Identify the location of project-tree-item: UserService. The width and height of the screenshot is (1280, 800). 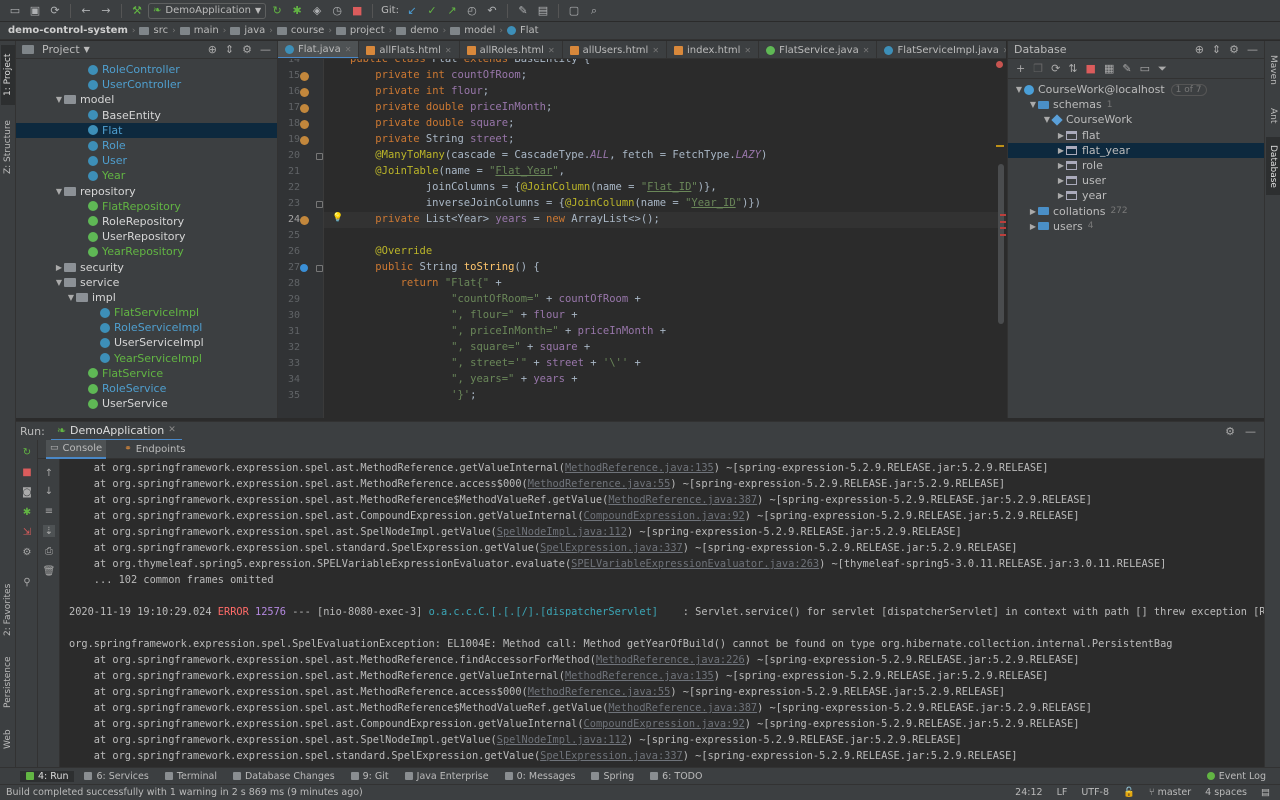
(146, 403).